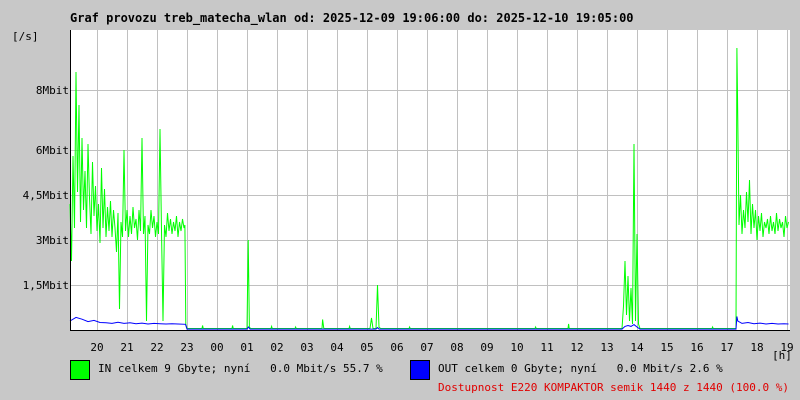 Image resolution: width=800 pixels, height=400 pixels. I want to click on x-tick-label: 04, so click(337, 347).